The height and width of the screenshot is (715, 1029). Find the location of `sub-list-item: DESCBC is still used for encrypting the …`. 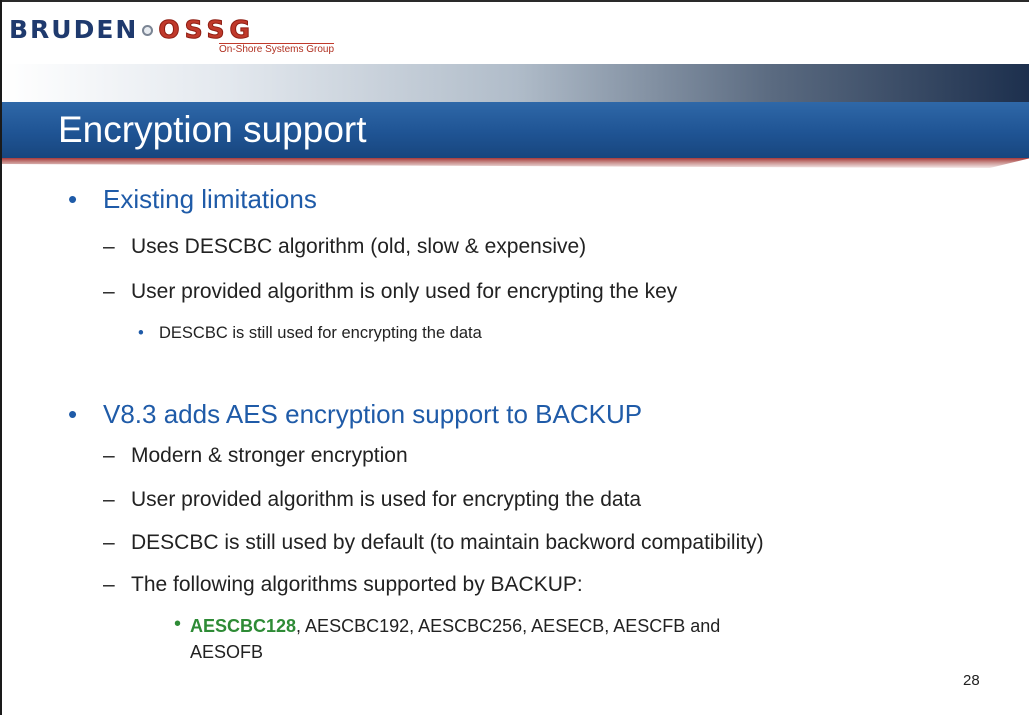

sub-list-item: DESCBC is still used for encrypting the … is located at coordinates (320, 333).